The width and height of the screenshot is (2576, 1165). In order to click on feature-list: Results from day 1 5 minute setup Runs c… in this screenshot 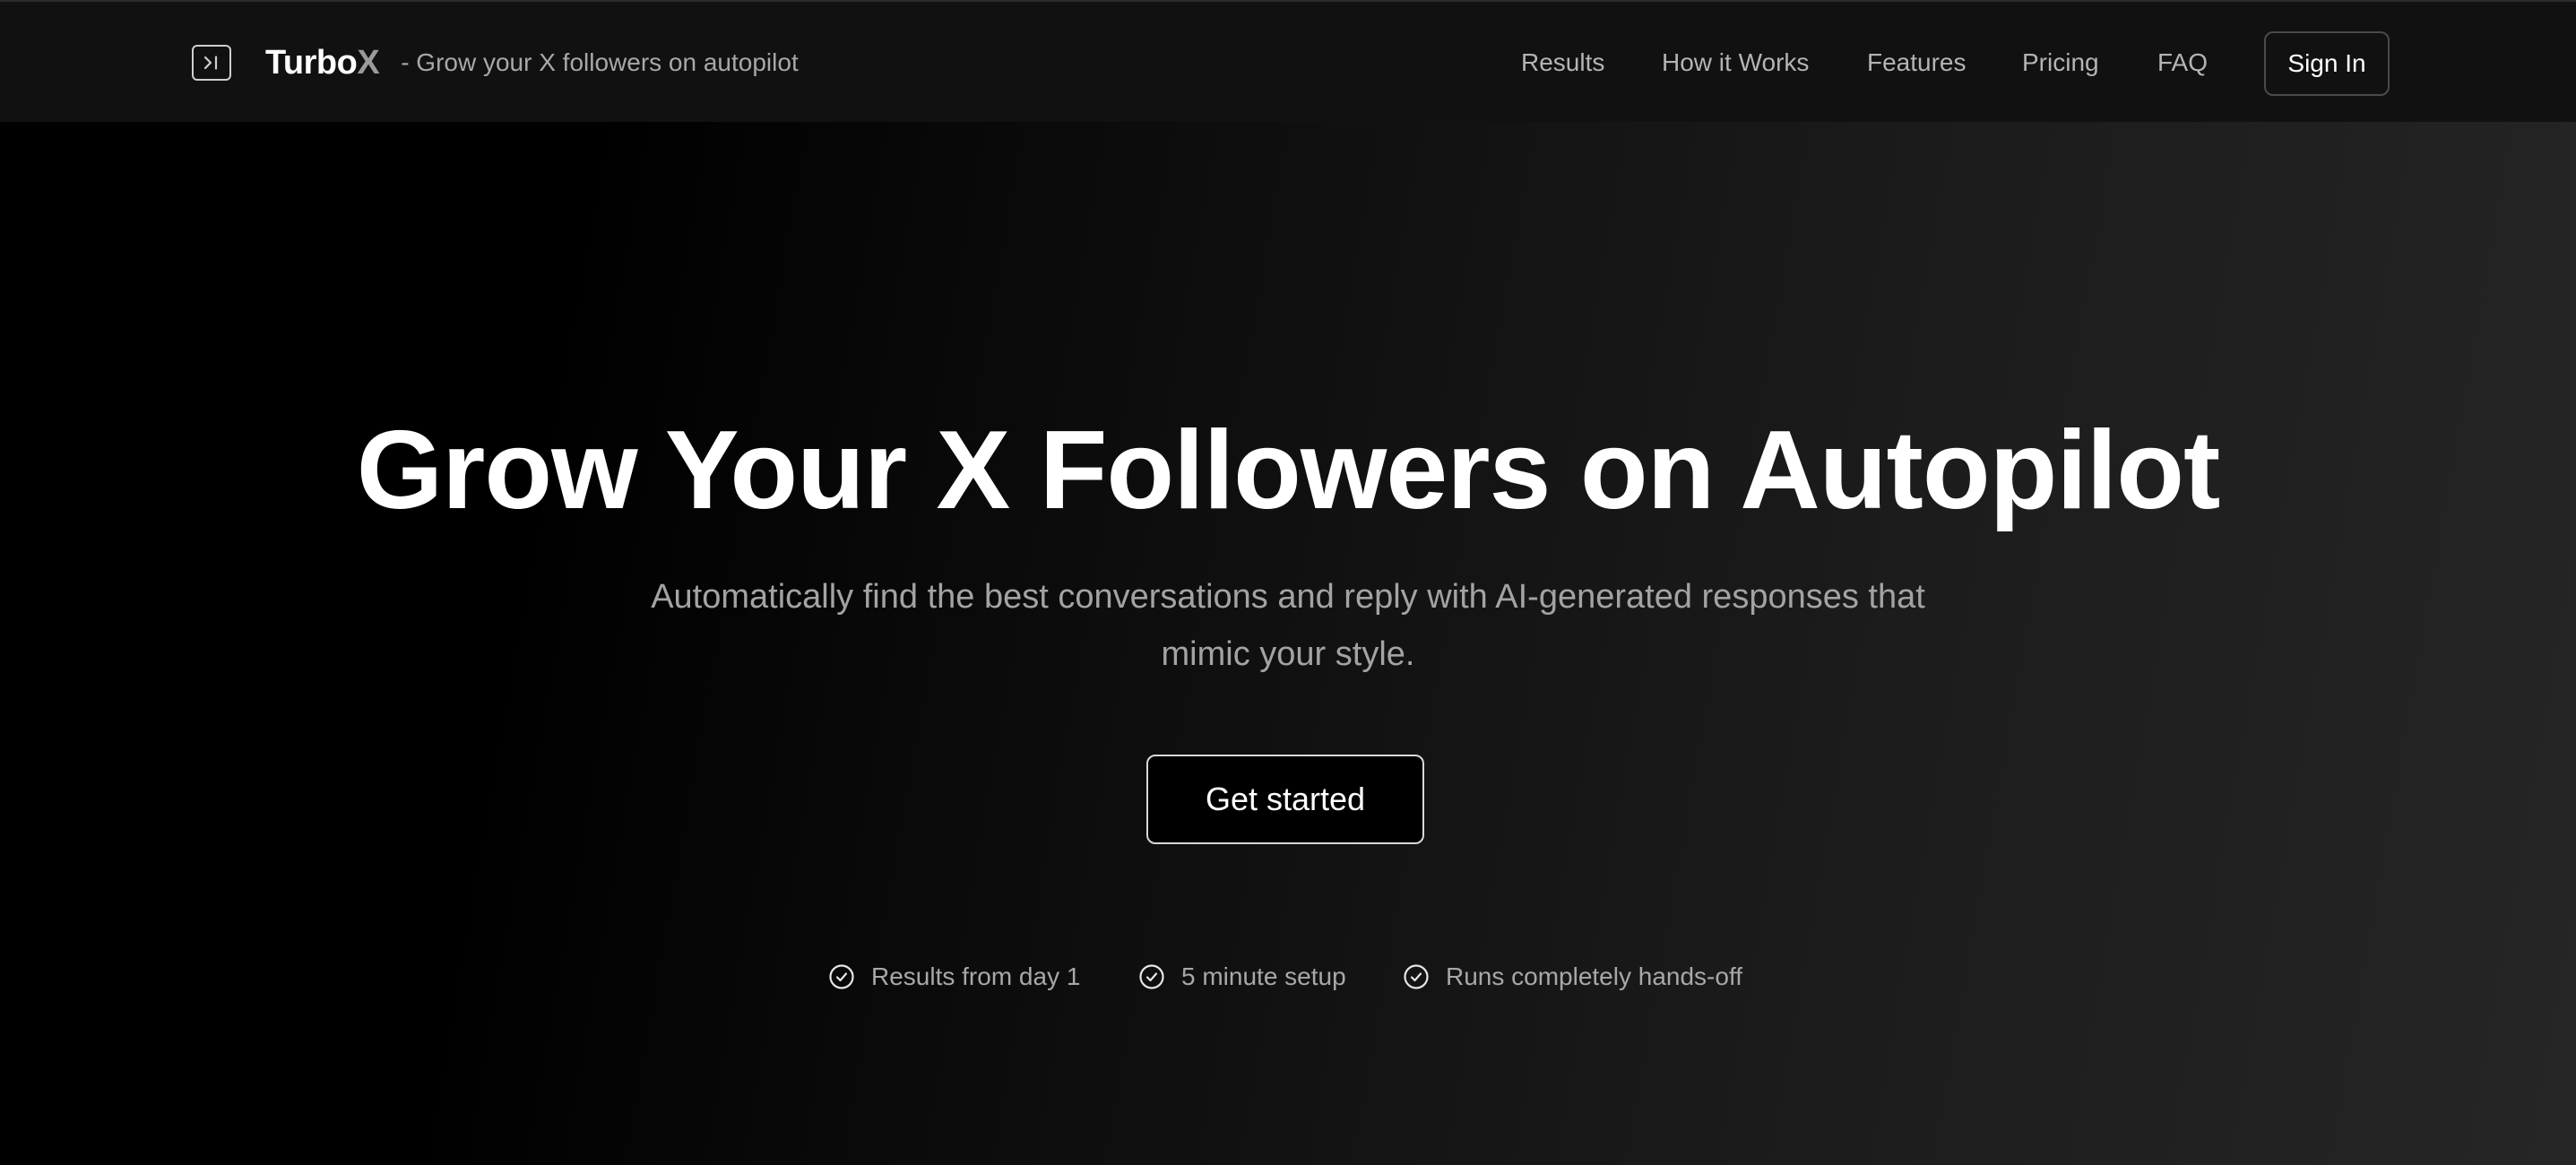, I will do `click(1288, 977)`.